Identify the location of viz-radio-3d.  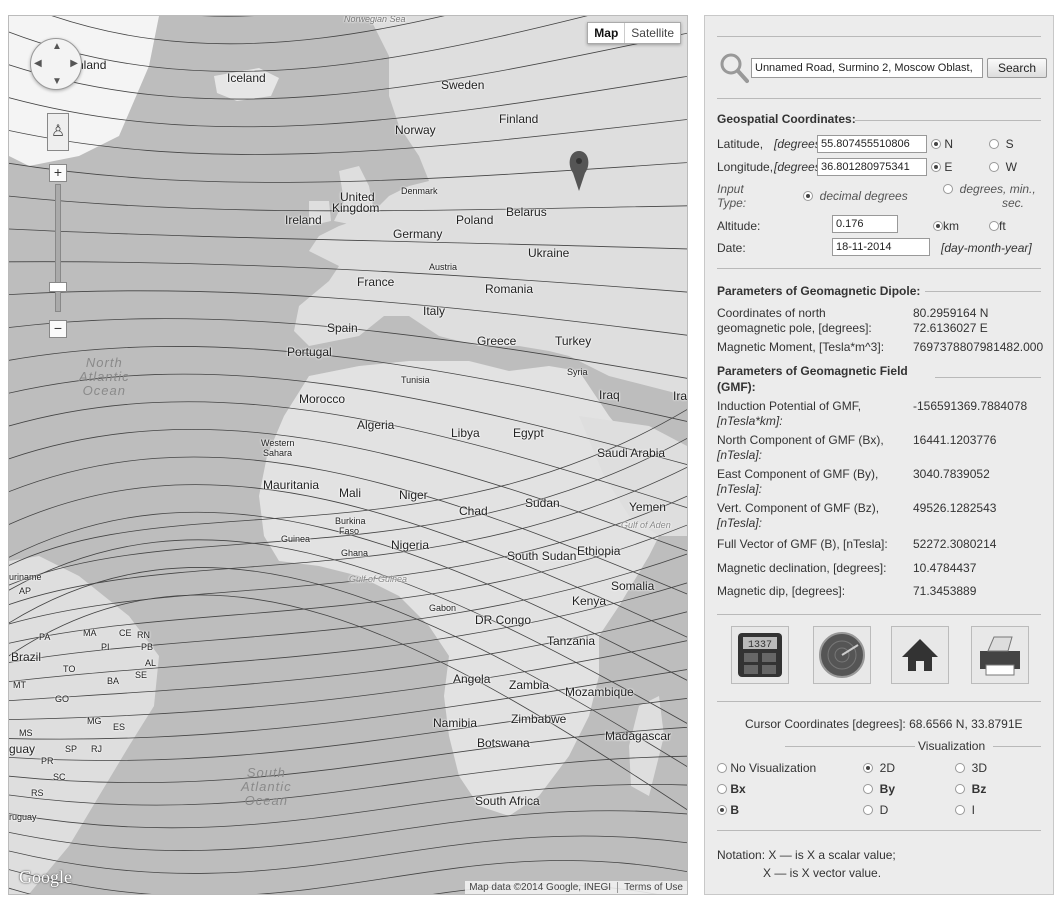
(960, 768).